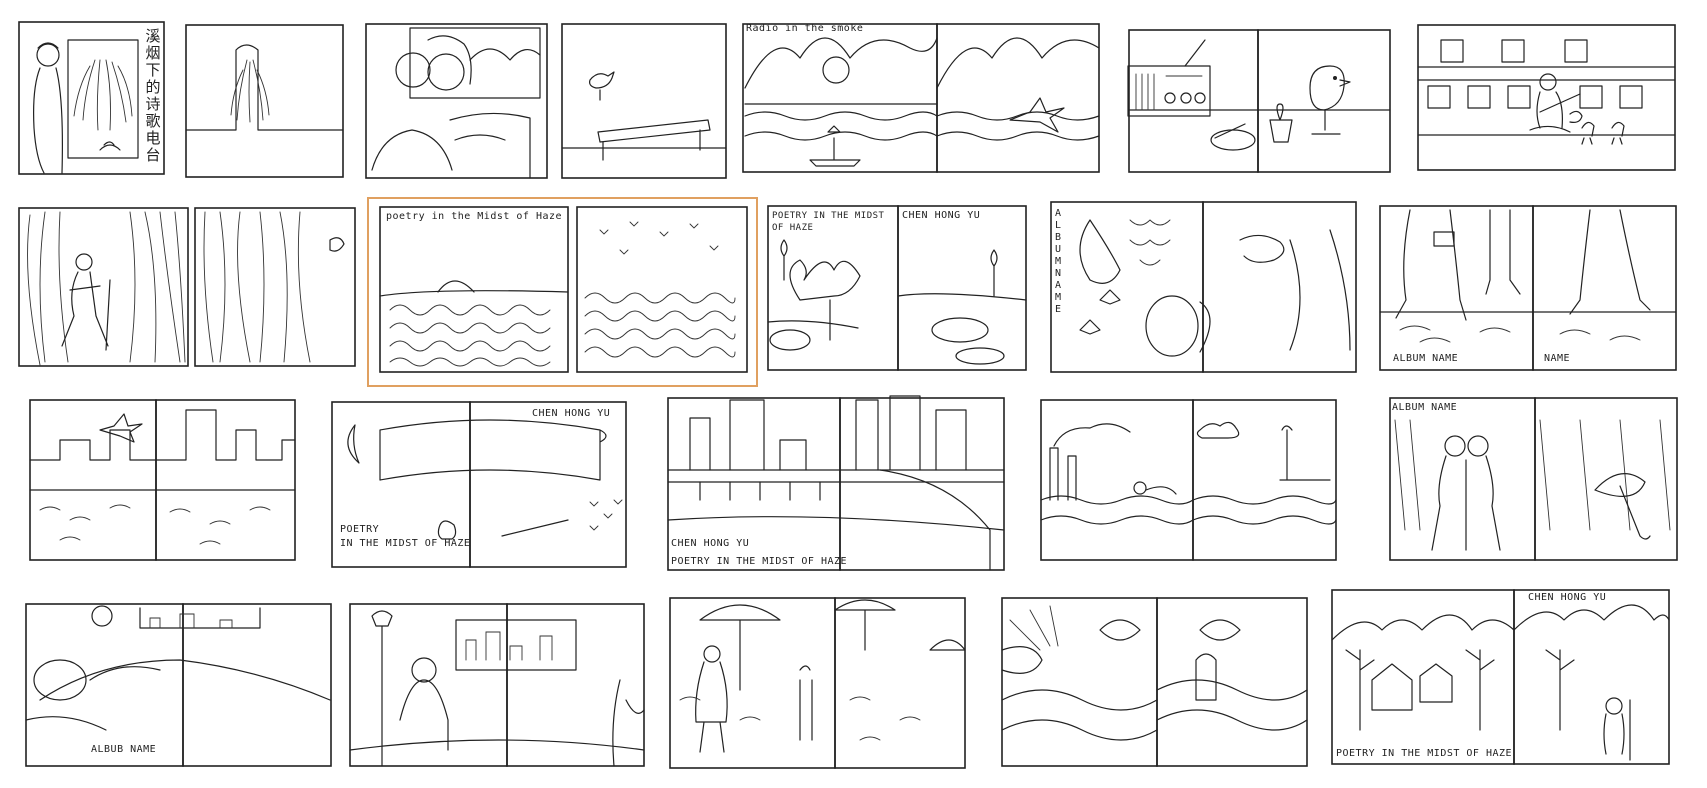 The width and height of the screenshot is (1707, 788). I want to click on spread-figure-at-window, so click(497, 685).